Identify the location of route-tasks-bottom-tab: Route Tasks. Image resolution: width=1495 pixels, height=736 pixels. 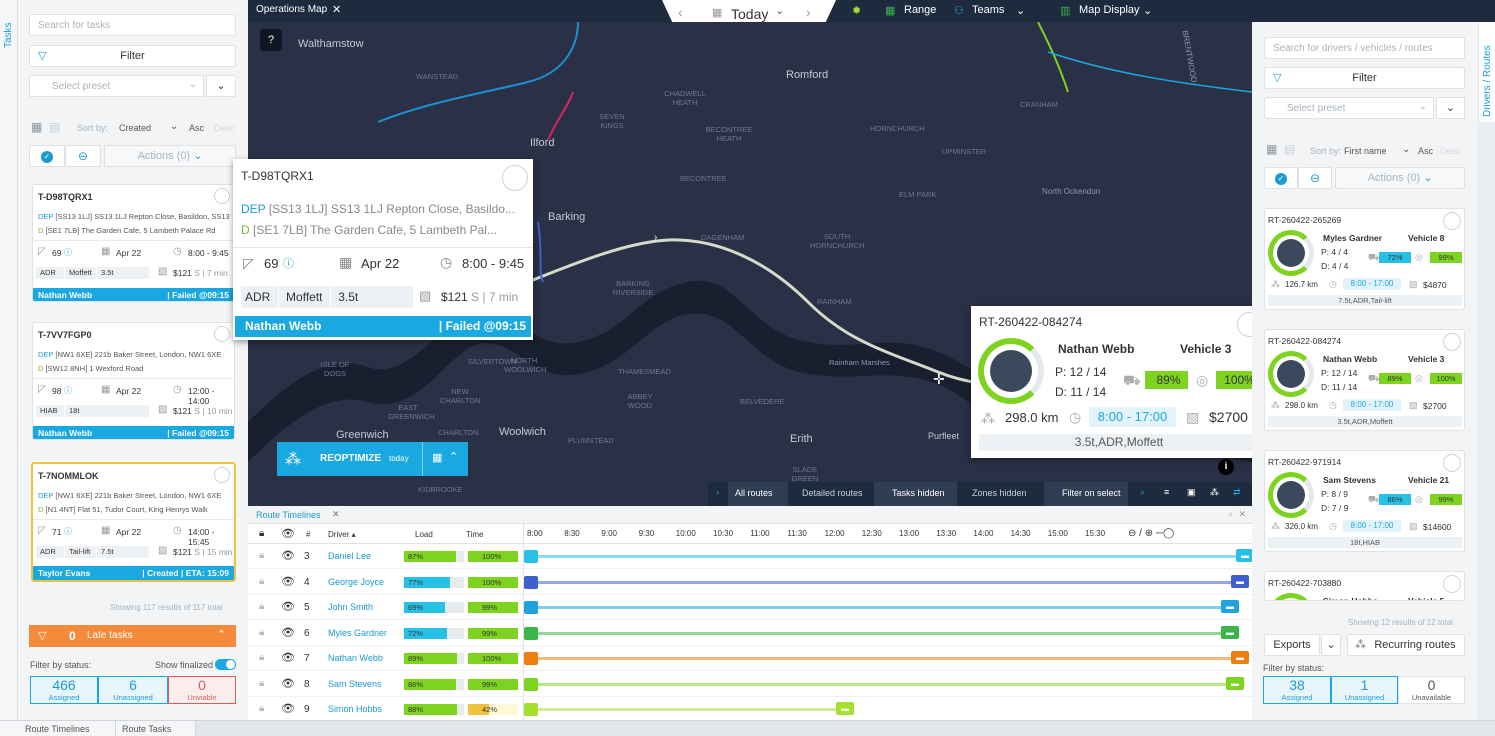
(146, 729).